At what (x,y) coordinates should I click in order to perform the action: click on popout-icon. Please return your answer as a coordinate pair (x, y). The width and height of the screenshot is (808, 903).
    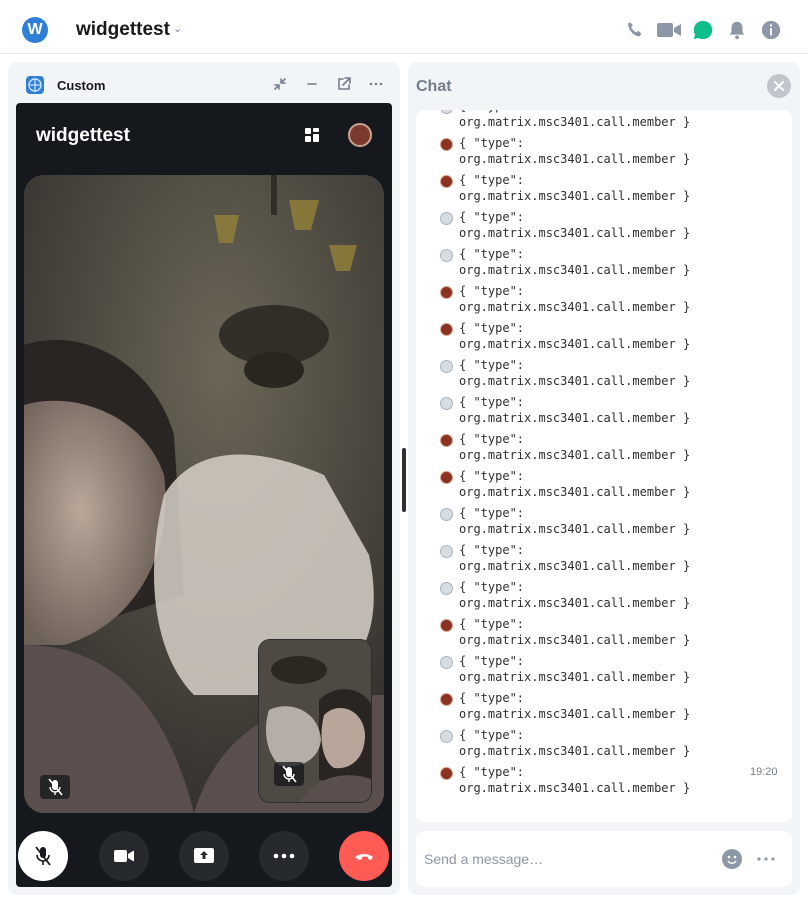
    Looking at the image, I should click on (344, 84).